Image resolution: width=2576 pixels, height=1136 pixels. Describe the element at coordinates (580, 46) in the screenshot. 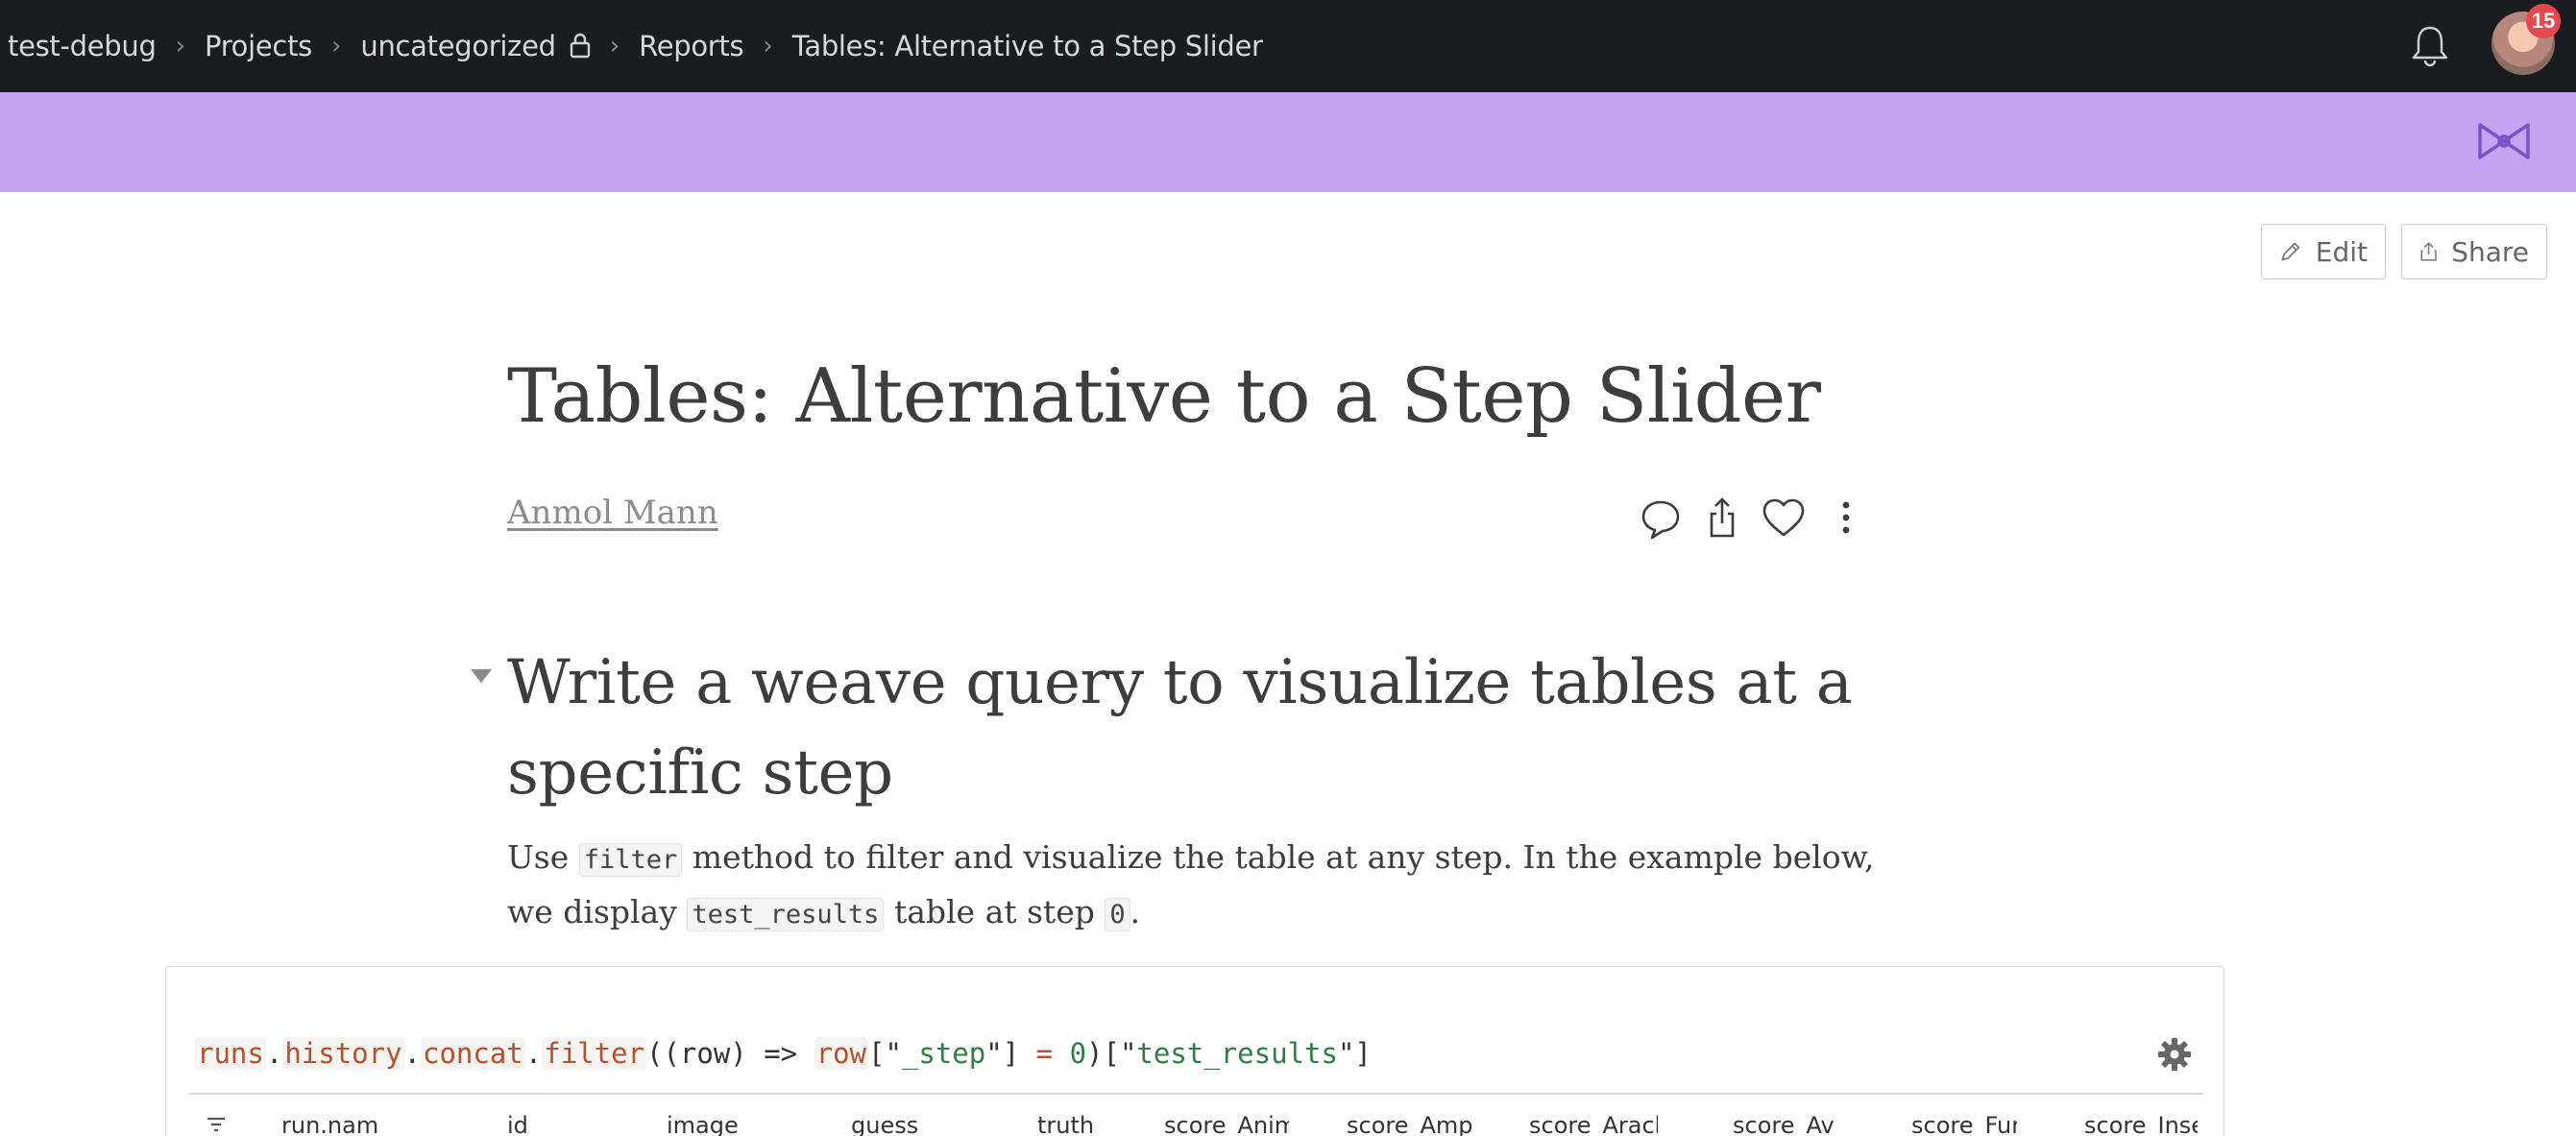

I see `lock-icon` at that location.